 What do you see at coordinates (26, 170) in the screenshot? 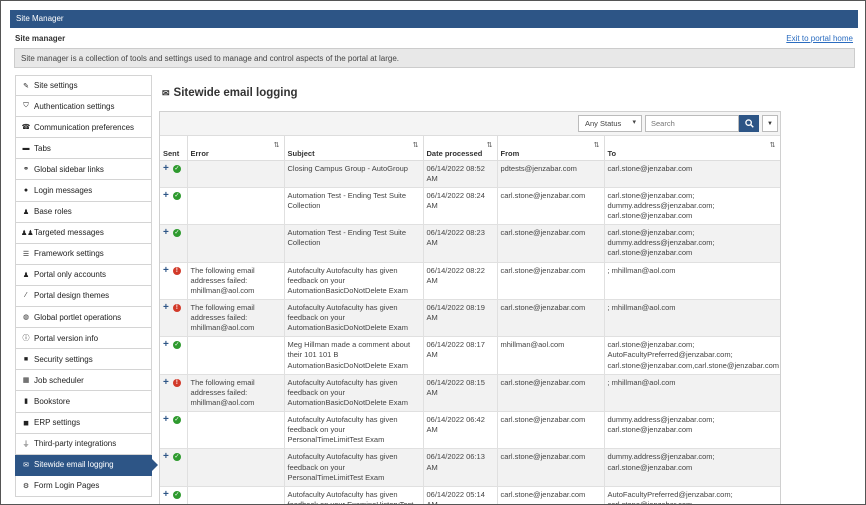
I see `link-icon: ⚭` at bounding box center [26, 170].